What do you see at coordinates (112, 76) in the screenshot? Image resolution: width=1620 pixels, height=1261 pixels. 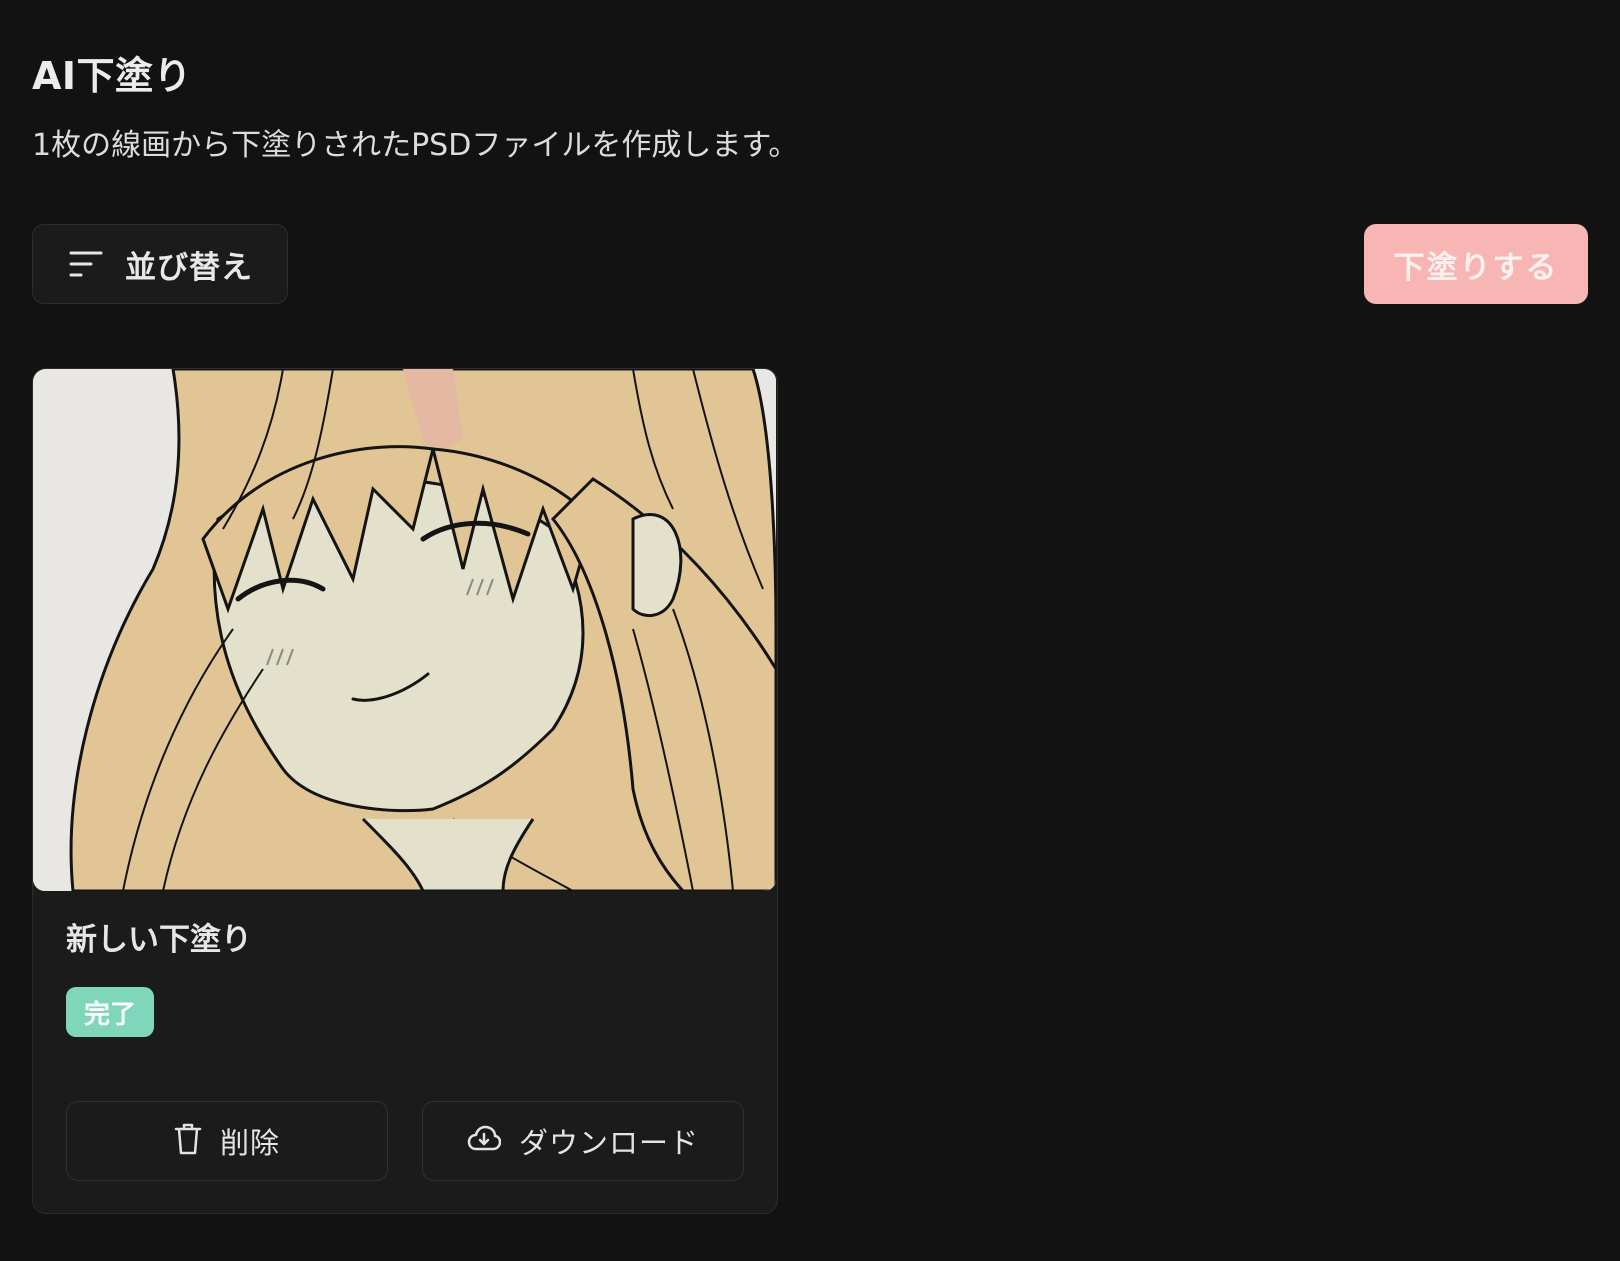 I see `page-title: AI下塗り` at bounding box center [112, 76].